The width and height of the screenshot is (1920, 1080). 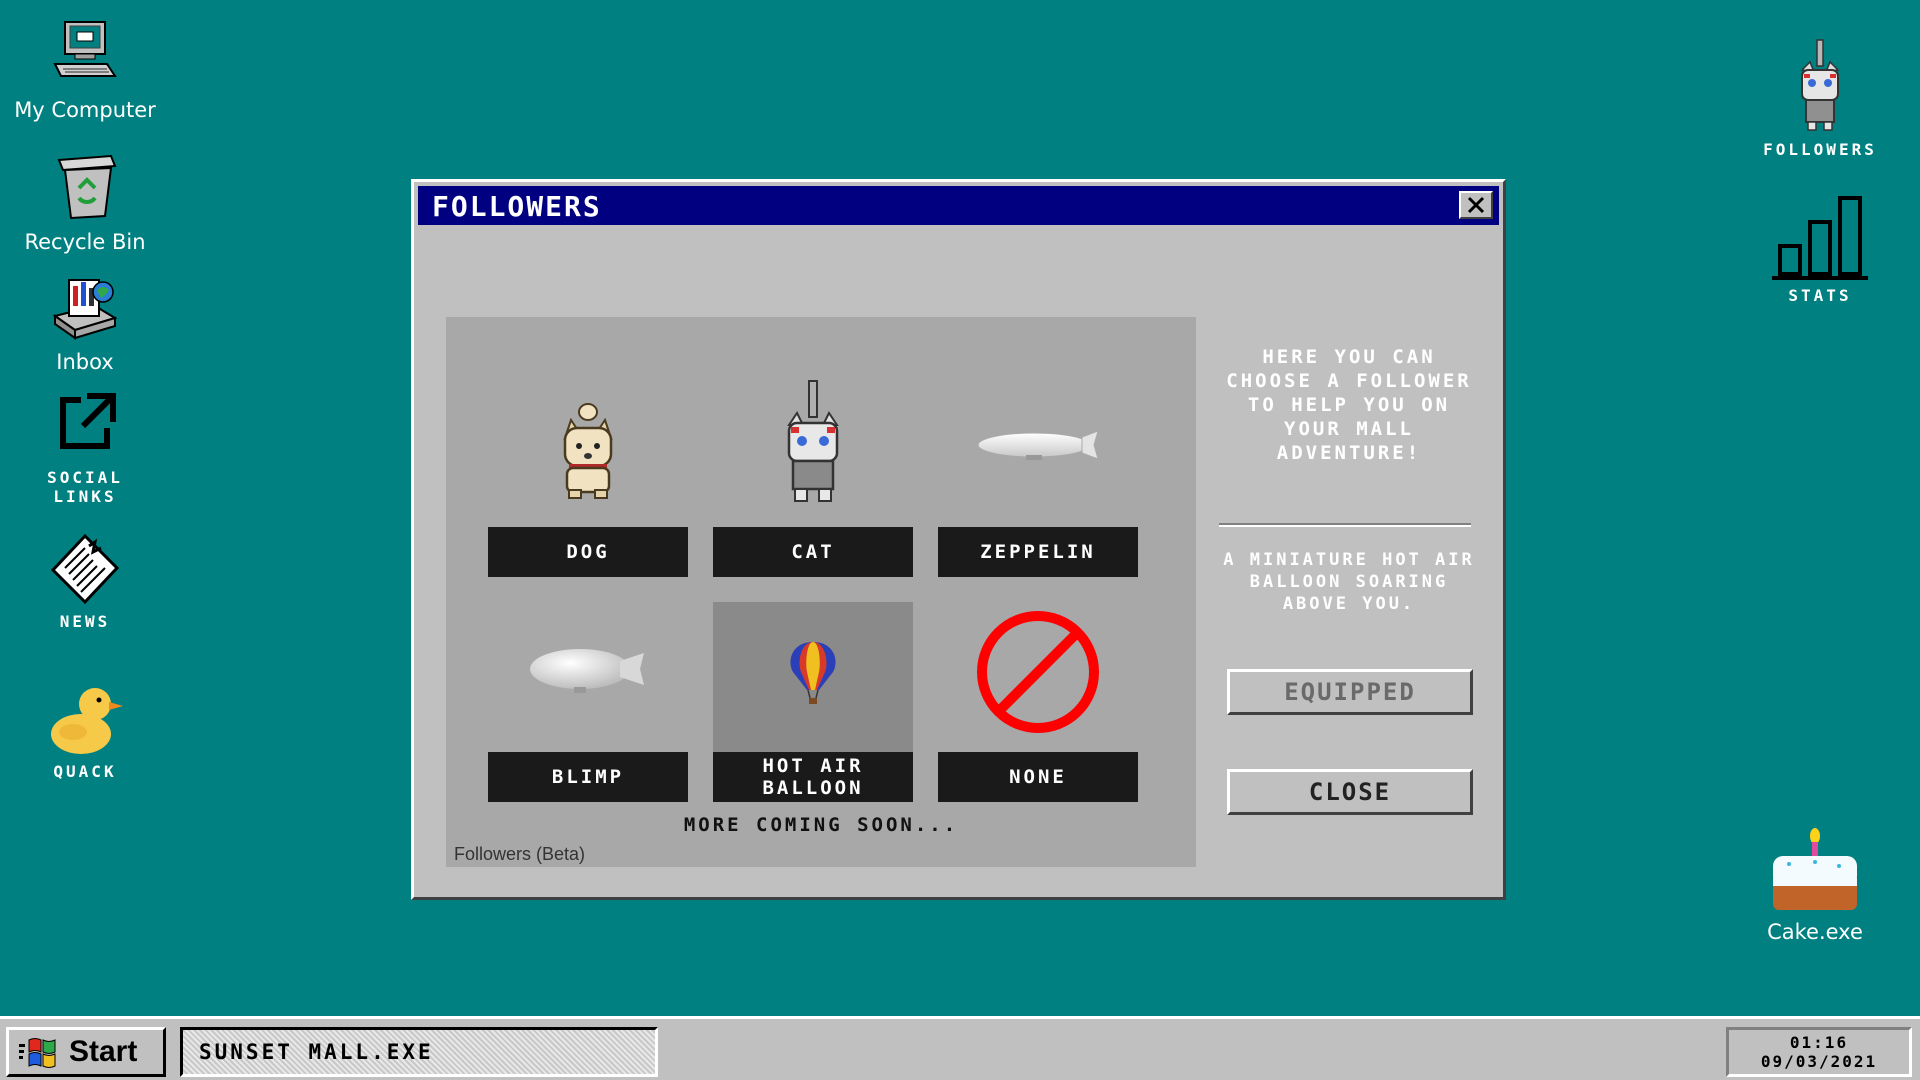 What do you see at coordinates (517, 206) in the screenshot?
I see `window-title: FOLLOWERS` at bounding box center [517, 206].